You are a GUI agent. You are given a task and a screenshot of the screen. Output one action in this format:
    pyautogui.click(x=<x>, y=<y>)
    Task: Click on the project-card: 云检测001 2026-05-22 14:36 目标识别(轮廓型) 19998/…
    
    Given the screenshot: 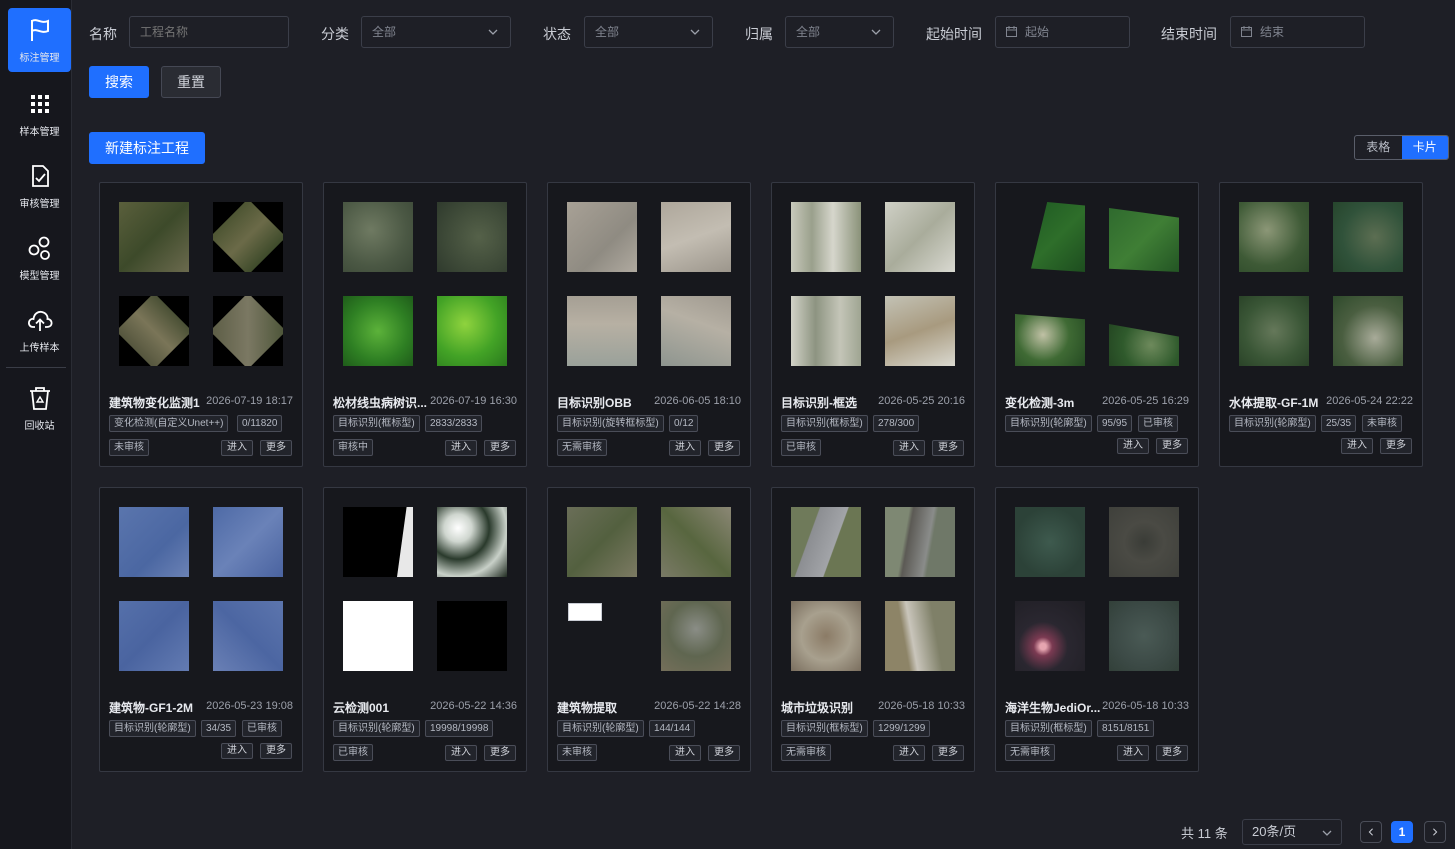 What is the action you would take?
    pyautogui.click(x=425, y=629)
    